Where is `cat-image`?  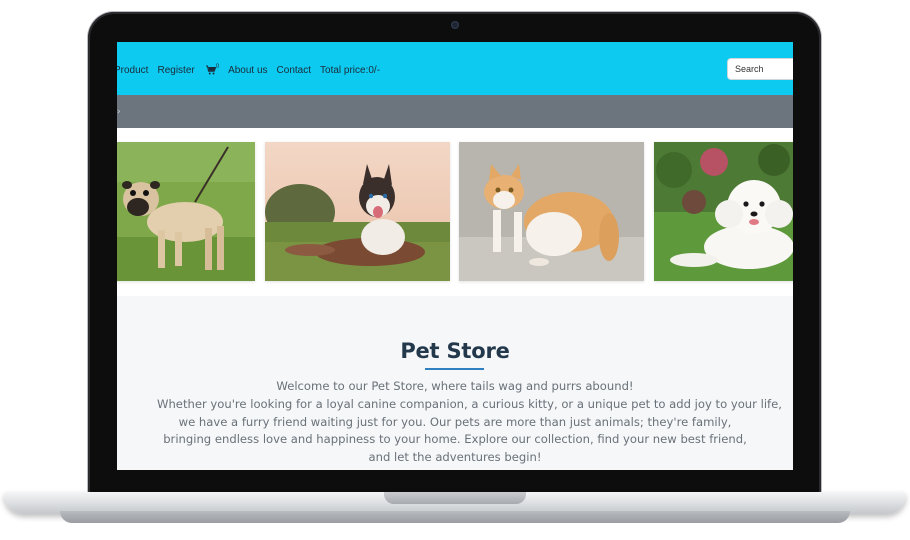
cat-image is located at coordinates (551, 211).